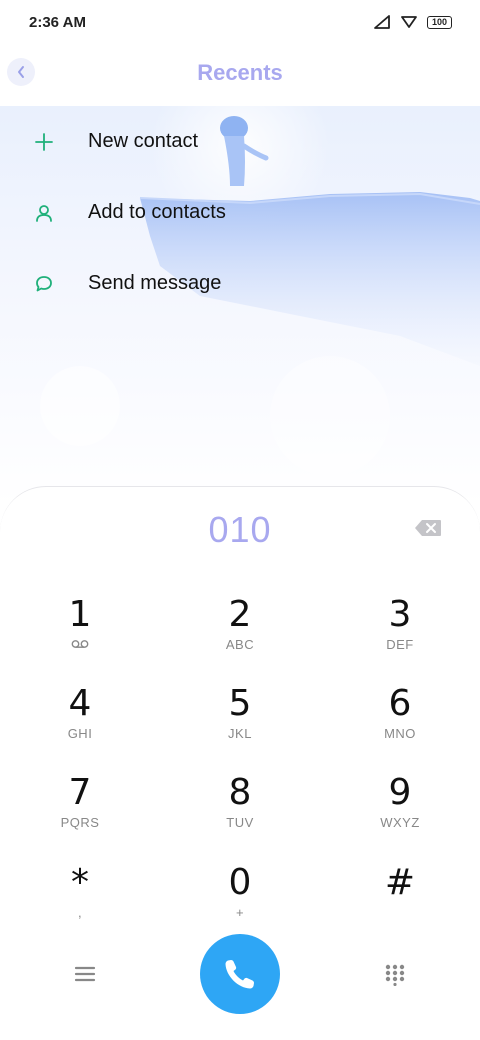 This screenshot has width=480, height=1040. Describe the element at coordinates (57, 22) in the screenshot. I see `status-time: 2:36 AM` at that location.